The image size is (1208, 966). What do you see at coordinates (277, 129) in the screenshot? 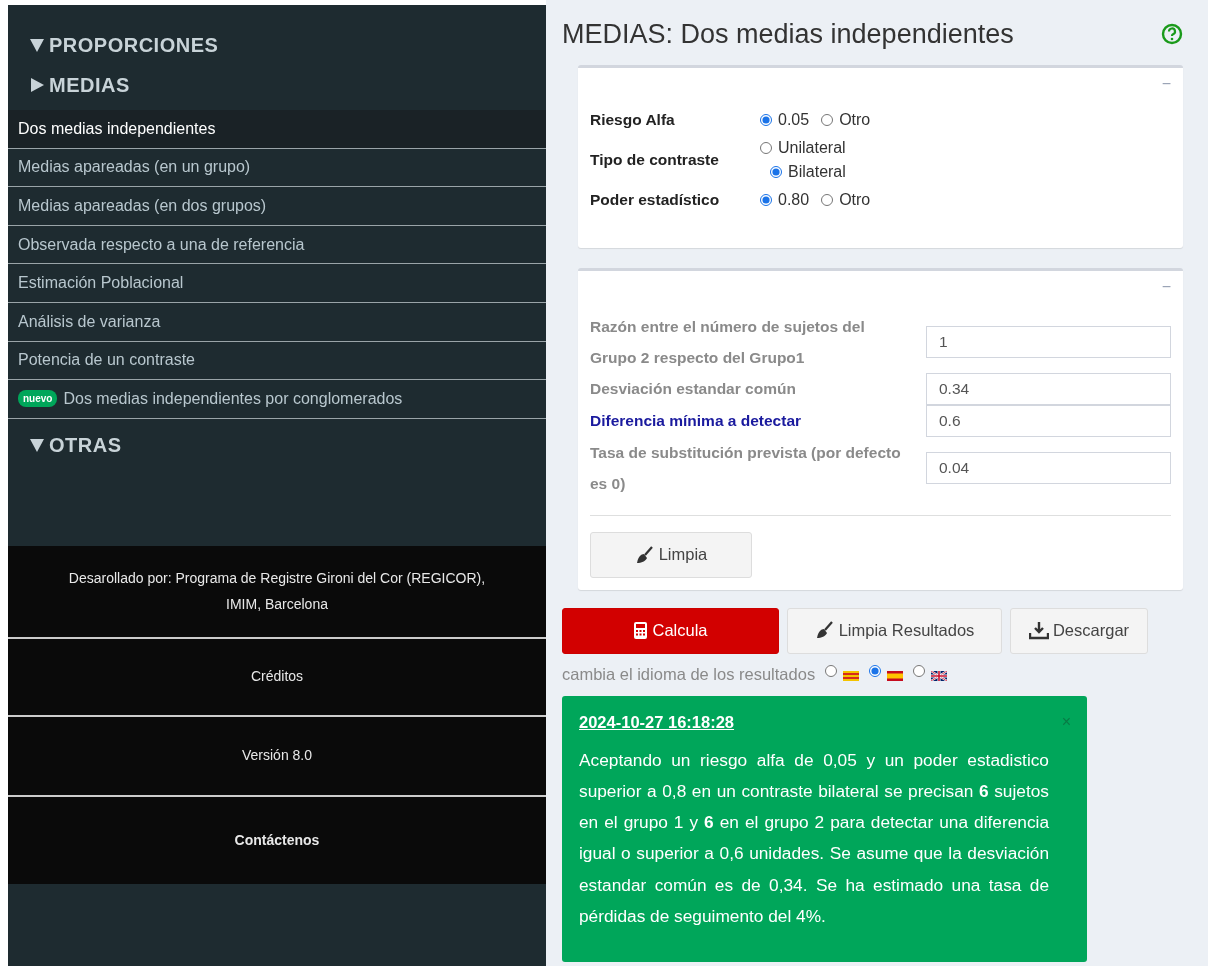
I see `sidebar-item: Dos medias independientes` at bounding box center [277, 129].